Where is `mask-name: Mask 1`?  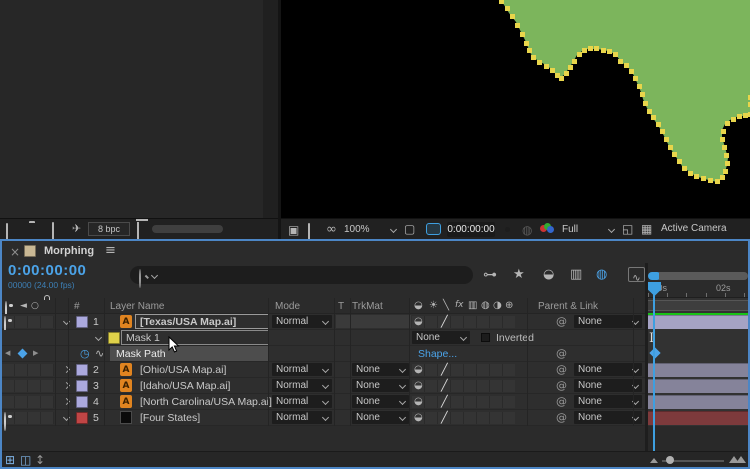 mask-name: Mask 1 is located at coordinates (143, 338).